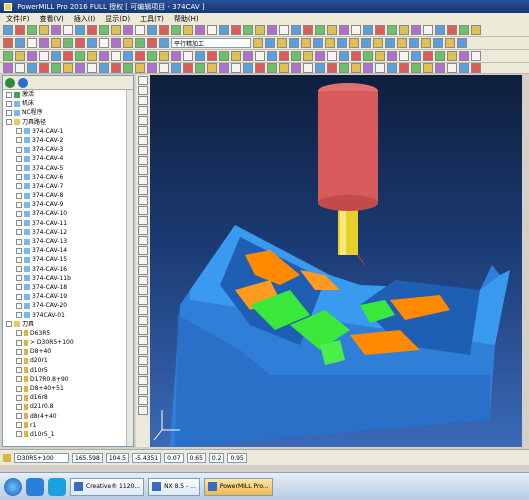 The image size is (529, 500). What do you see at coordinates (68, 177) in the screenshot?
I see `tree-item: 374-CAV-6` at bounding box center [68, 177].